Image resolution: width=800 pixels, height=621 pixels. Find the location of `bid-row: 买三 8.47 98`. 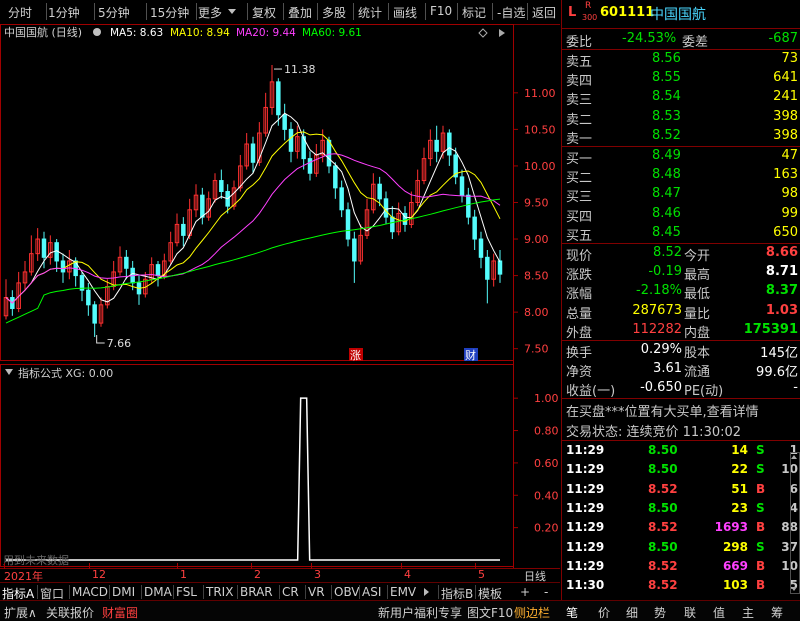

bid-row: 买三 8.47 98 is located at coordinates (682, 195).